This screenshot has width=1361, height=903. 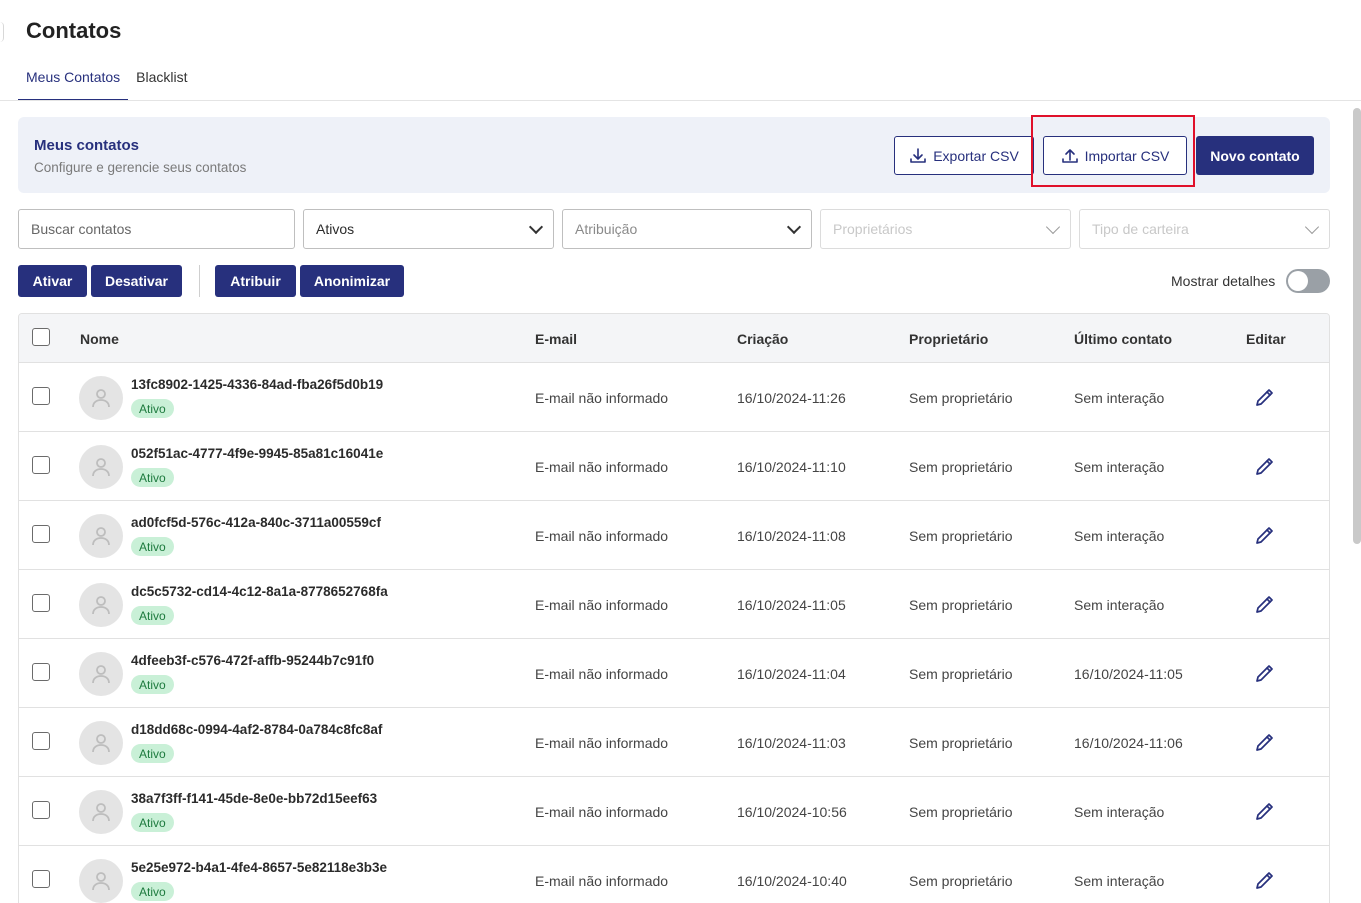 I want to click on deactivate-button: Desativar, so click(x=136, y=281).